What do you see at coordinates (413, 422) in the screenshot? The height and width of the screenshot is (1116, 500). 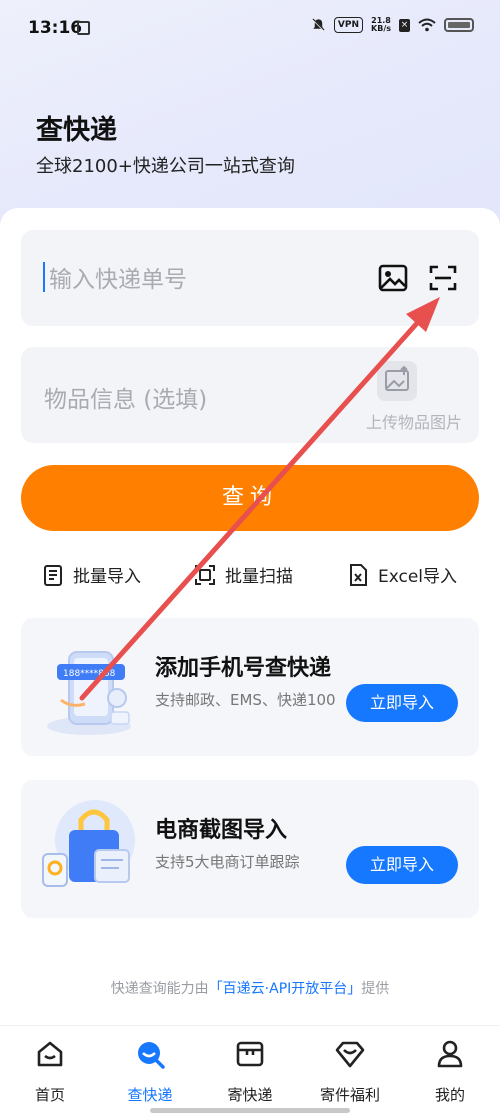 I see `upload-image-label: 上传物品图片` at bounding box center [413, 422].